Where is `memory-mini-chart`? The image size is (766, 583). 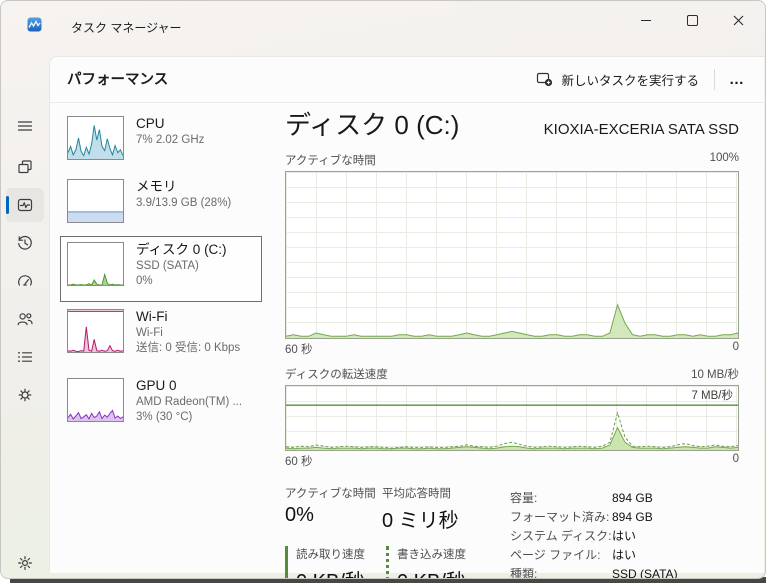 memory-mini-chart is located at coordinates (95, 201).